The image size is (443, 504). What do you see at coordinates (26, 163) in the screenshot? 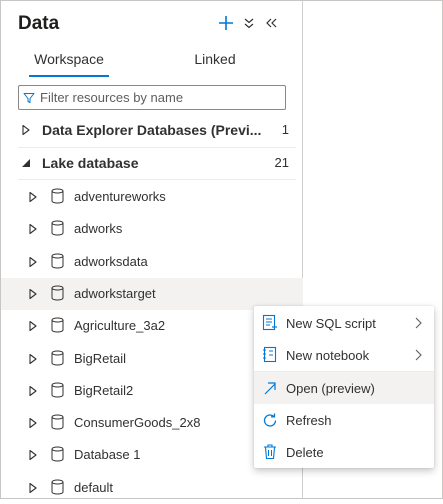
I see `caret-down-icon` at bounding box center [26, 163].